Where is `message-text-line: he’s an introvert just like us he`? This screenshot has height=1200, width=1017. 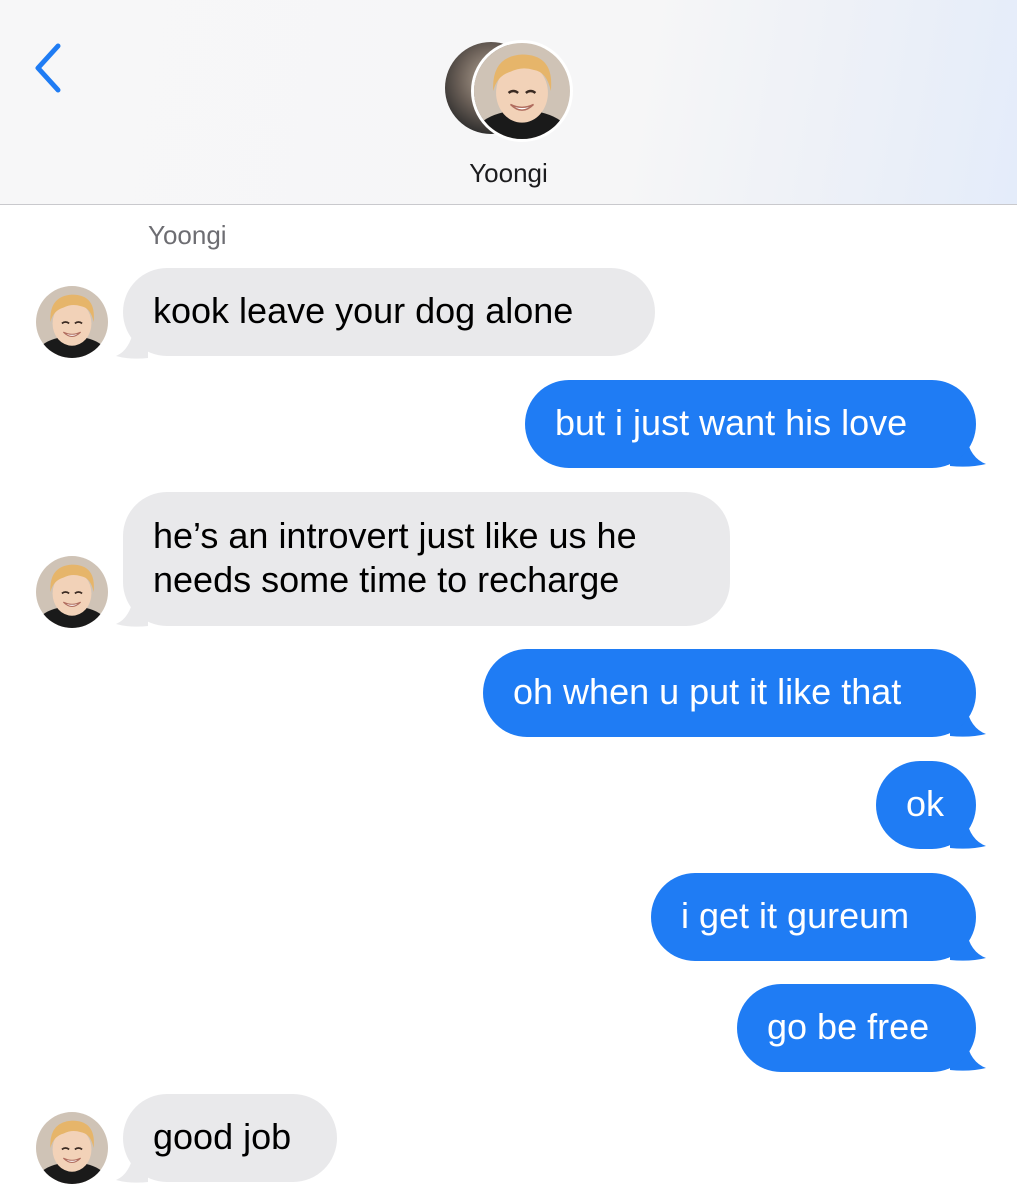 message-text-line: he’s an introvert just like us he is located at coordinates (395, 535).